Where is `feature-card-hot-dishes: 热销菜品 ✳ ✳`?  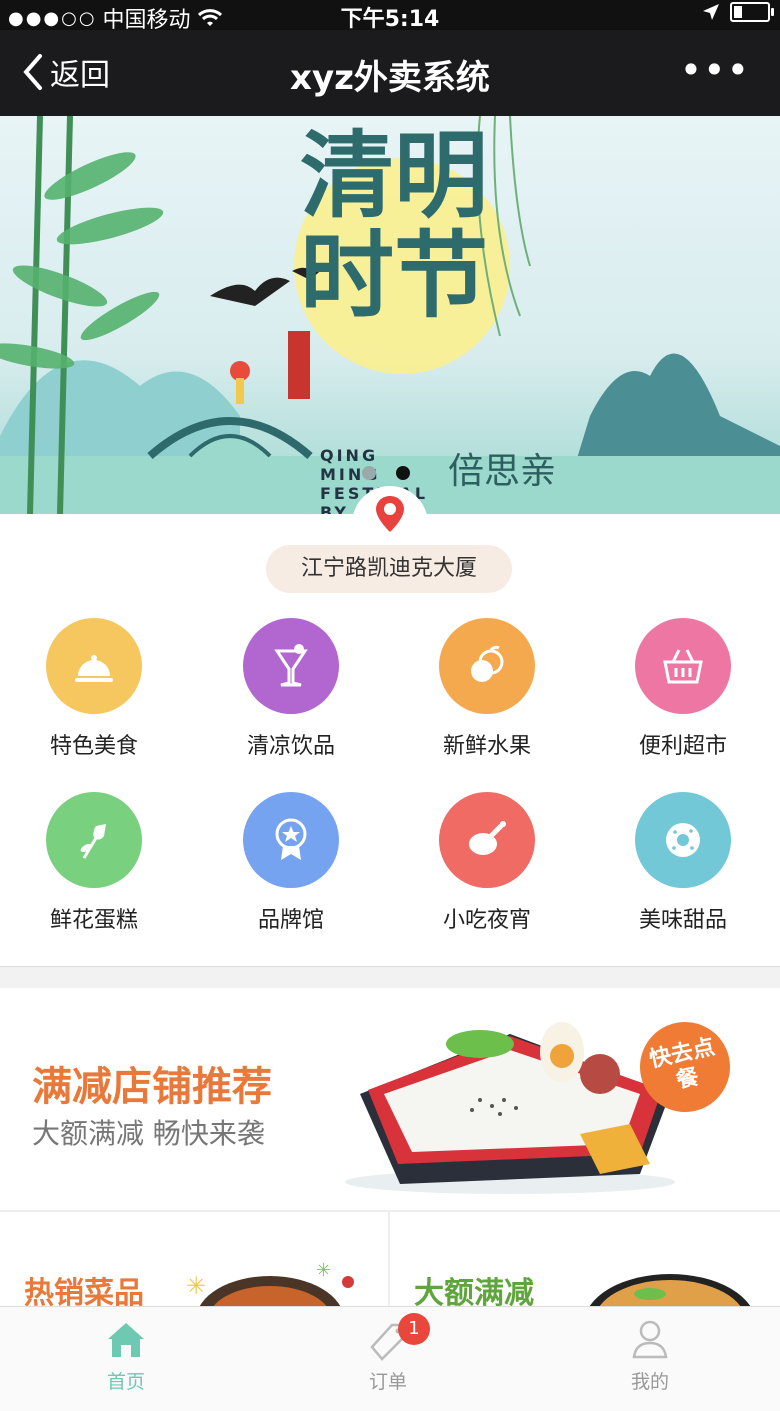
feature-card-hot-dishes: 热销菜品 ✳ ✳ is located at coordinates (195, 1260).